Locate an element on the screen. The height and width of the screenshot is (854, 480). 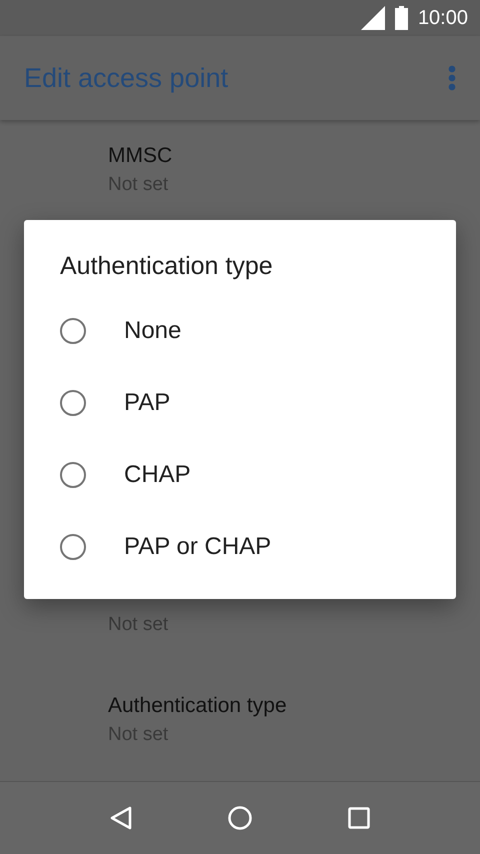
back-icon is located at coordinates (121, 818).